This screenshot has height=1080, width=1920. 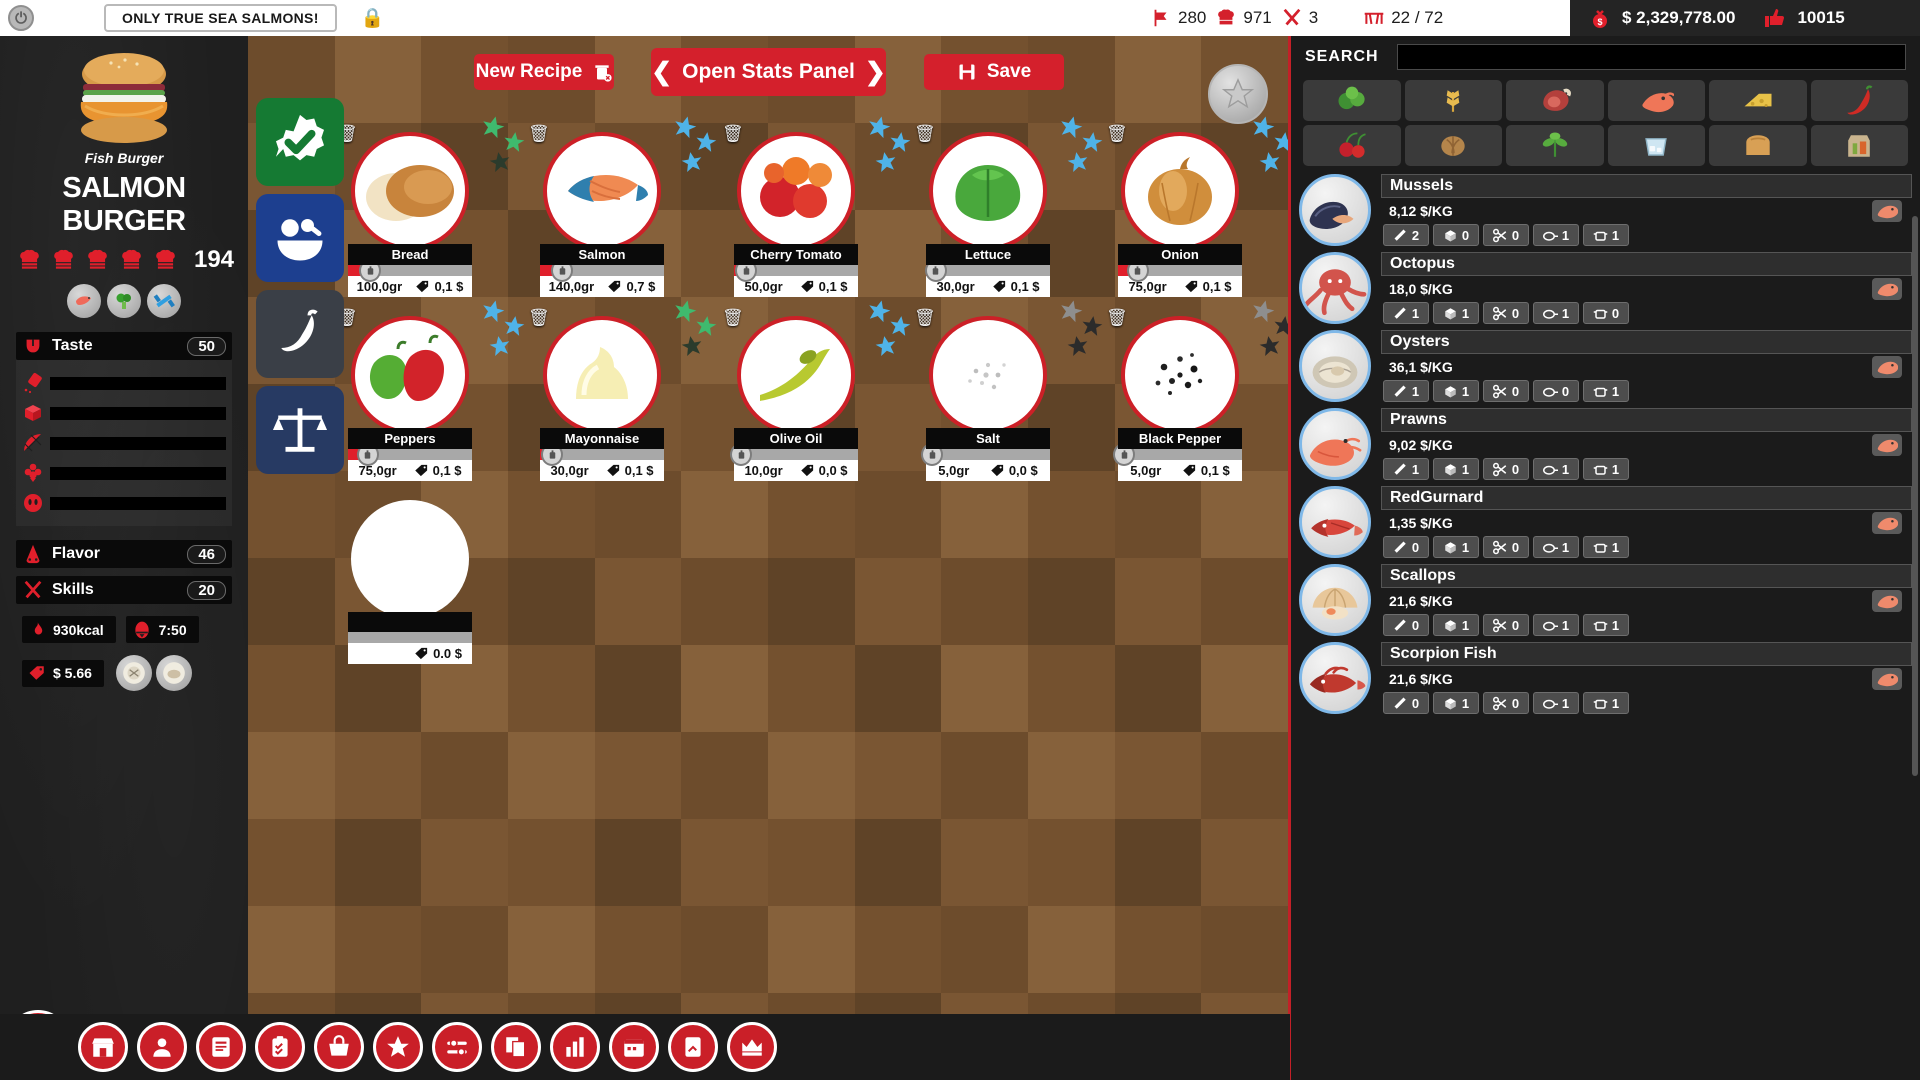 I want to click on filter-fruit-filter-icon, so click(x=1352, y=145).